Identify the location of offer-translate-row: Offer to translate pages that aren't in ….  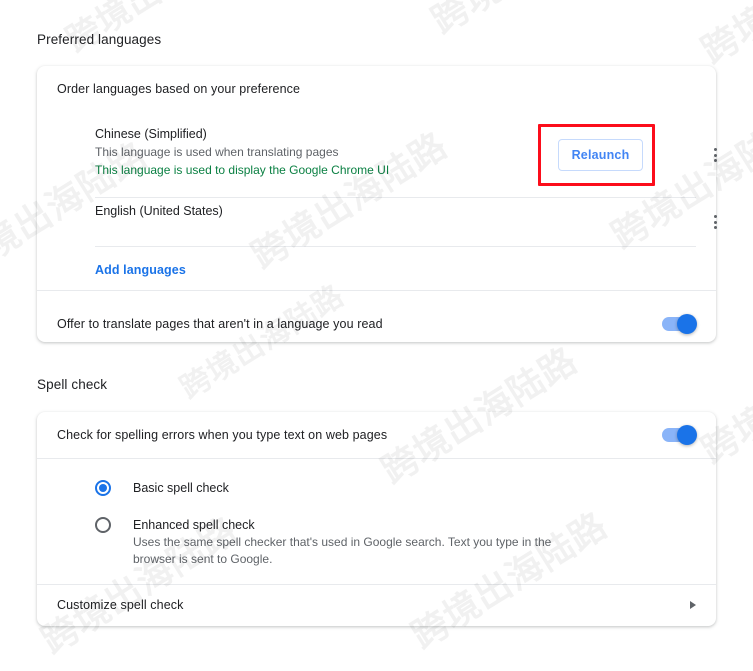
(376, 324).